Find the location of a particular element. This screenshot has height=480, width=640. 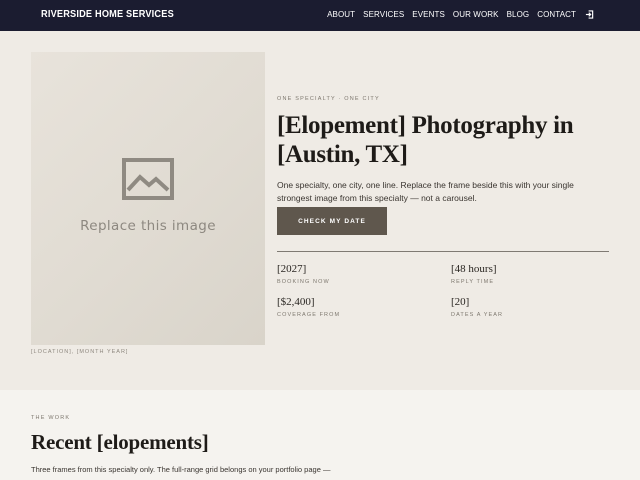

stat-booking: [2027] BOOKING NOW is located at coordinates (303, 274).